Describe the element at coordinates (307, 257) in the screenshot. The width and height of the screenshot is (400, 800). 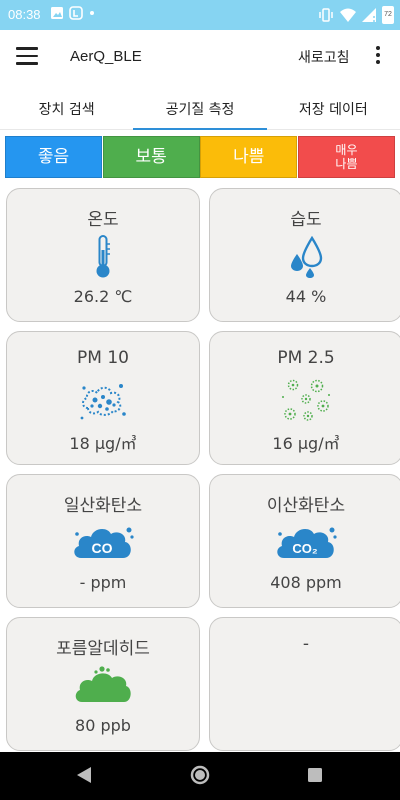
I see `water-drops-icon` at that location.